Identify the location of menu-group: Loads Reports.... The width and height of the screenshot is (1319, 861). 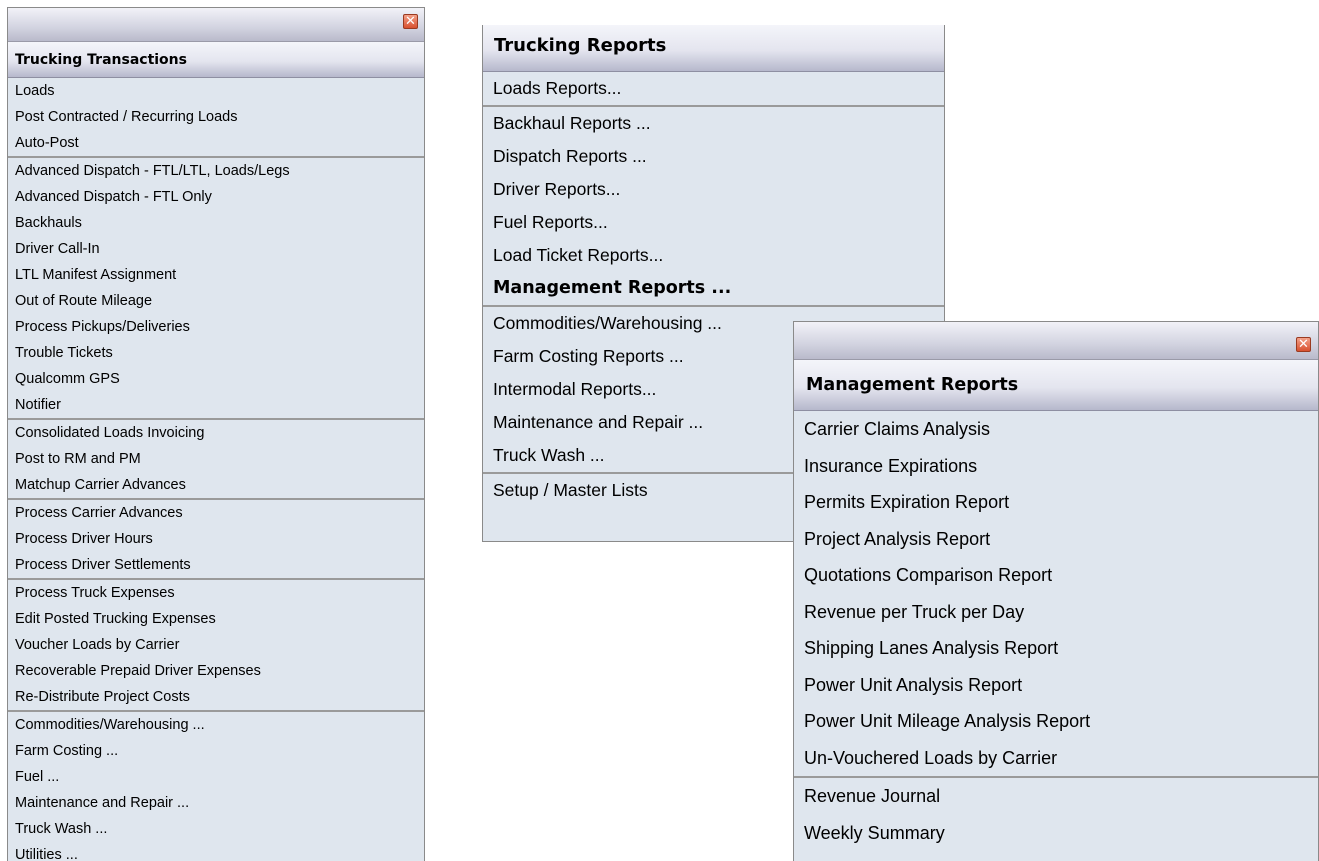
(713, 89).